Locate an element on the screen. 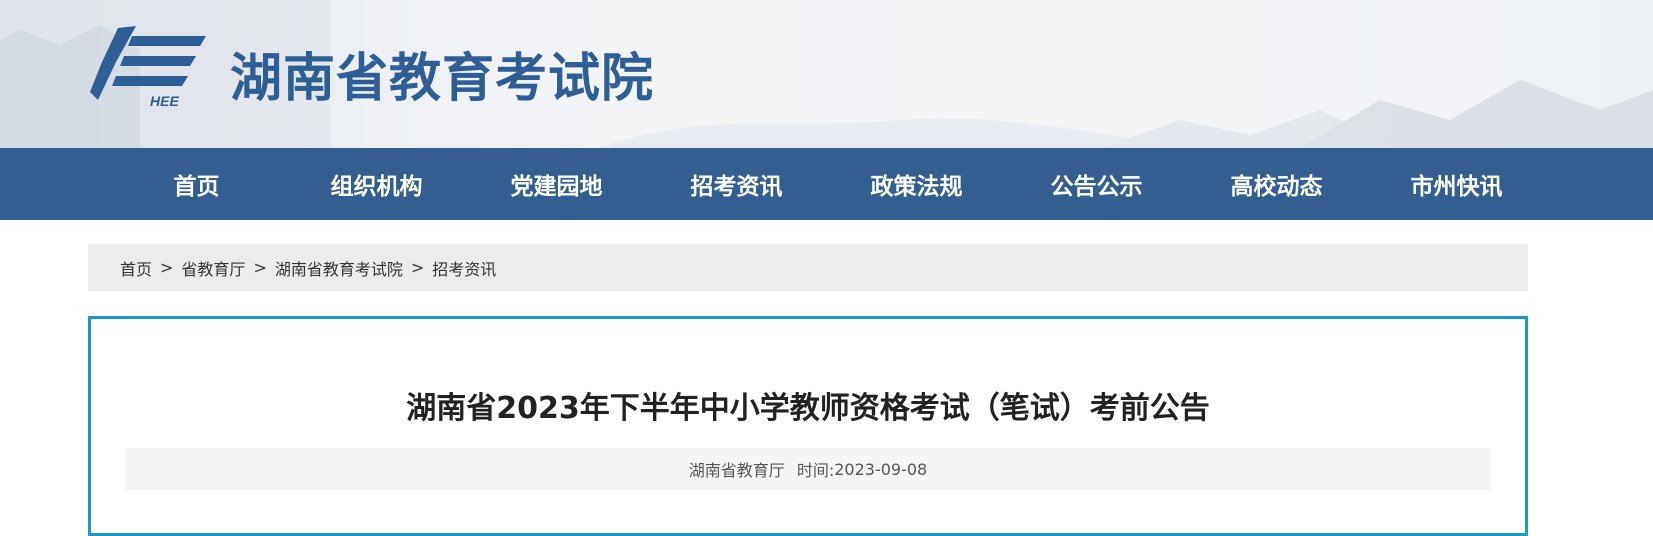  article-time-label: 时间: is located at coordinates (815, 470).